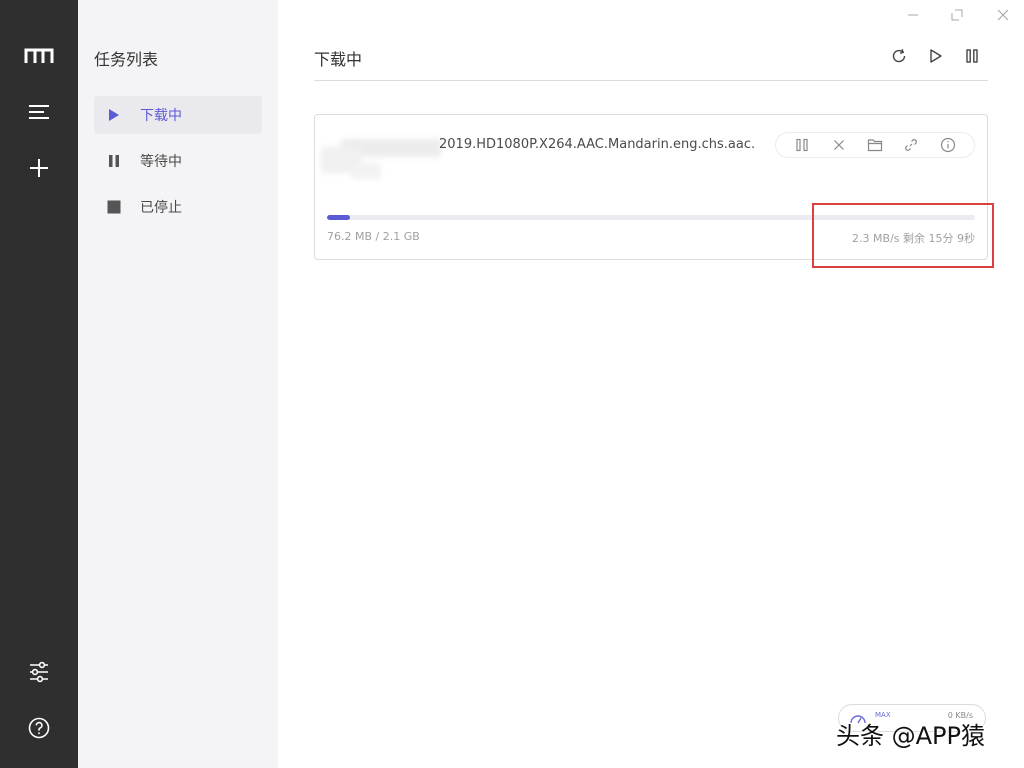 The image size is (1024, 768). What do you see at coordinates (126, 59) in the screenshot?
I see `task-list-title: 任务列表` at bounding box center [126, 59].